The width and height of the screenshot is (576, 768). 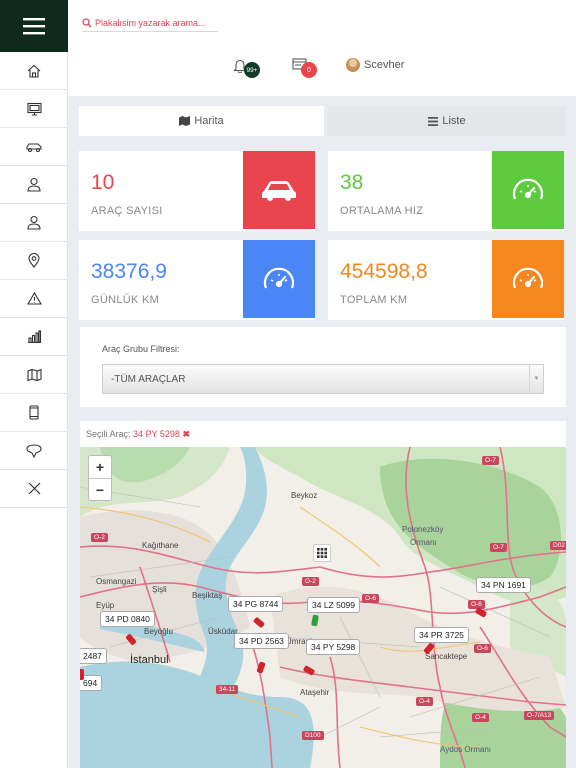 What do you see at coordinates (207, 595) in the screenshot?
I see `place-label: Beşiktaş` at bounding box center [207, 595].